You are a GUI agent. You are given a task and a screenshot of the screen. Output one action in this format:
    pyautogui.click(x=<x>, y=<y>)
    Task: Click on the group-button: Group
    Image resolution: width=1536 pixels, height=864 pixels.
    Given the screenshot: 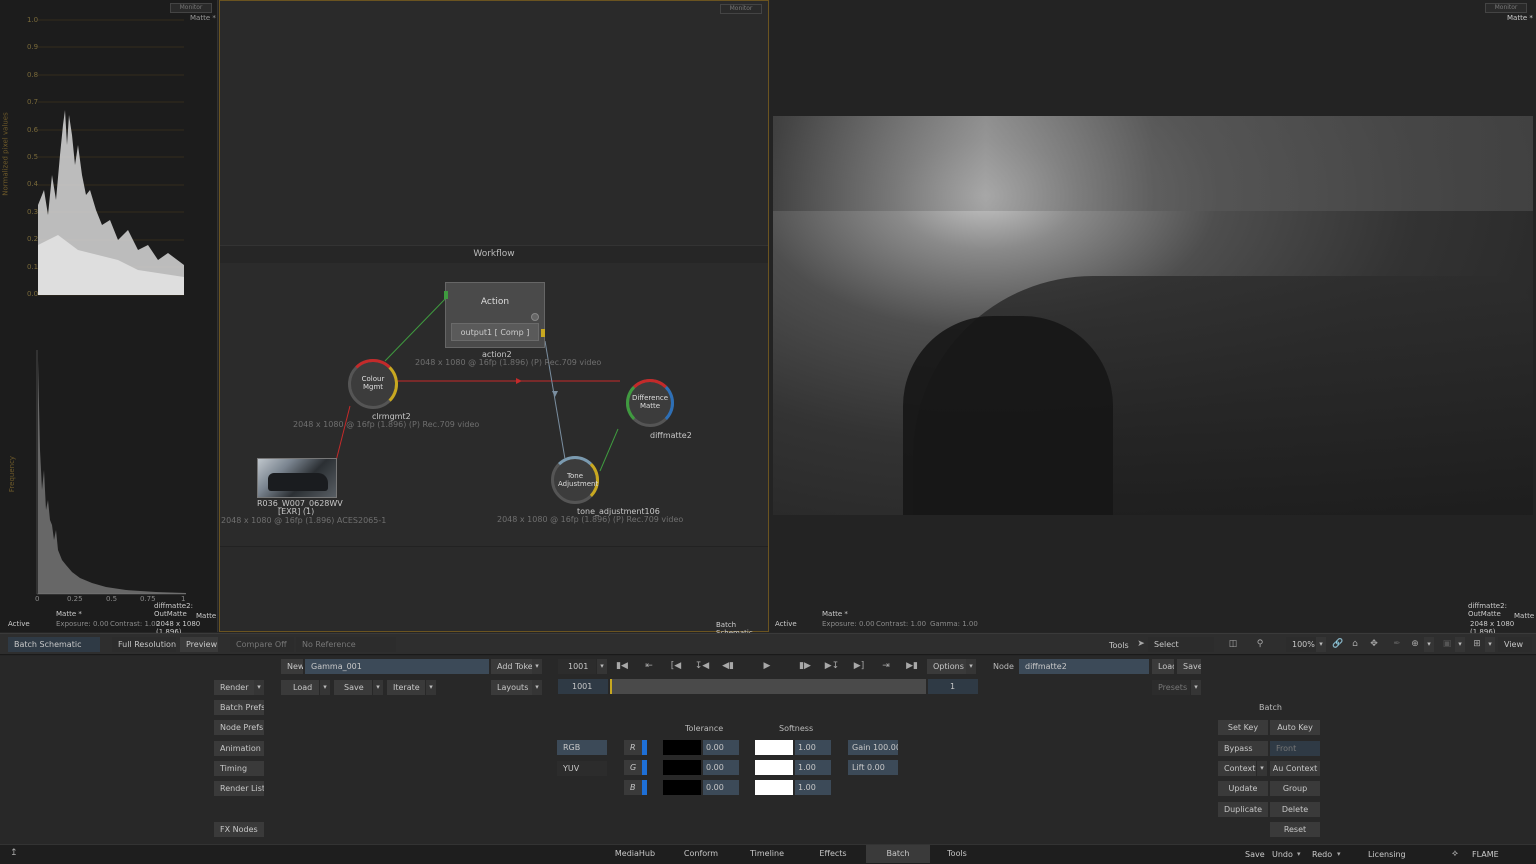 What is the action you would take?
    pyautogui.click(x=1295, y=788)
    